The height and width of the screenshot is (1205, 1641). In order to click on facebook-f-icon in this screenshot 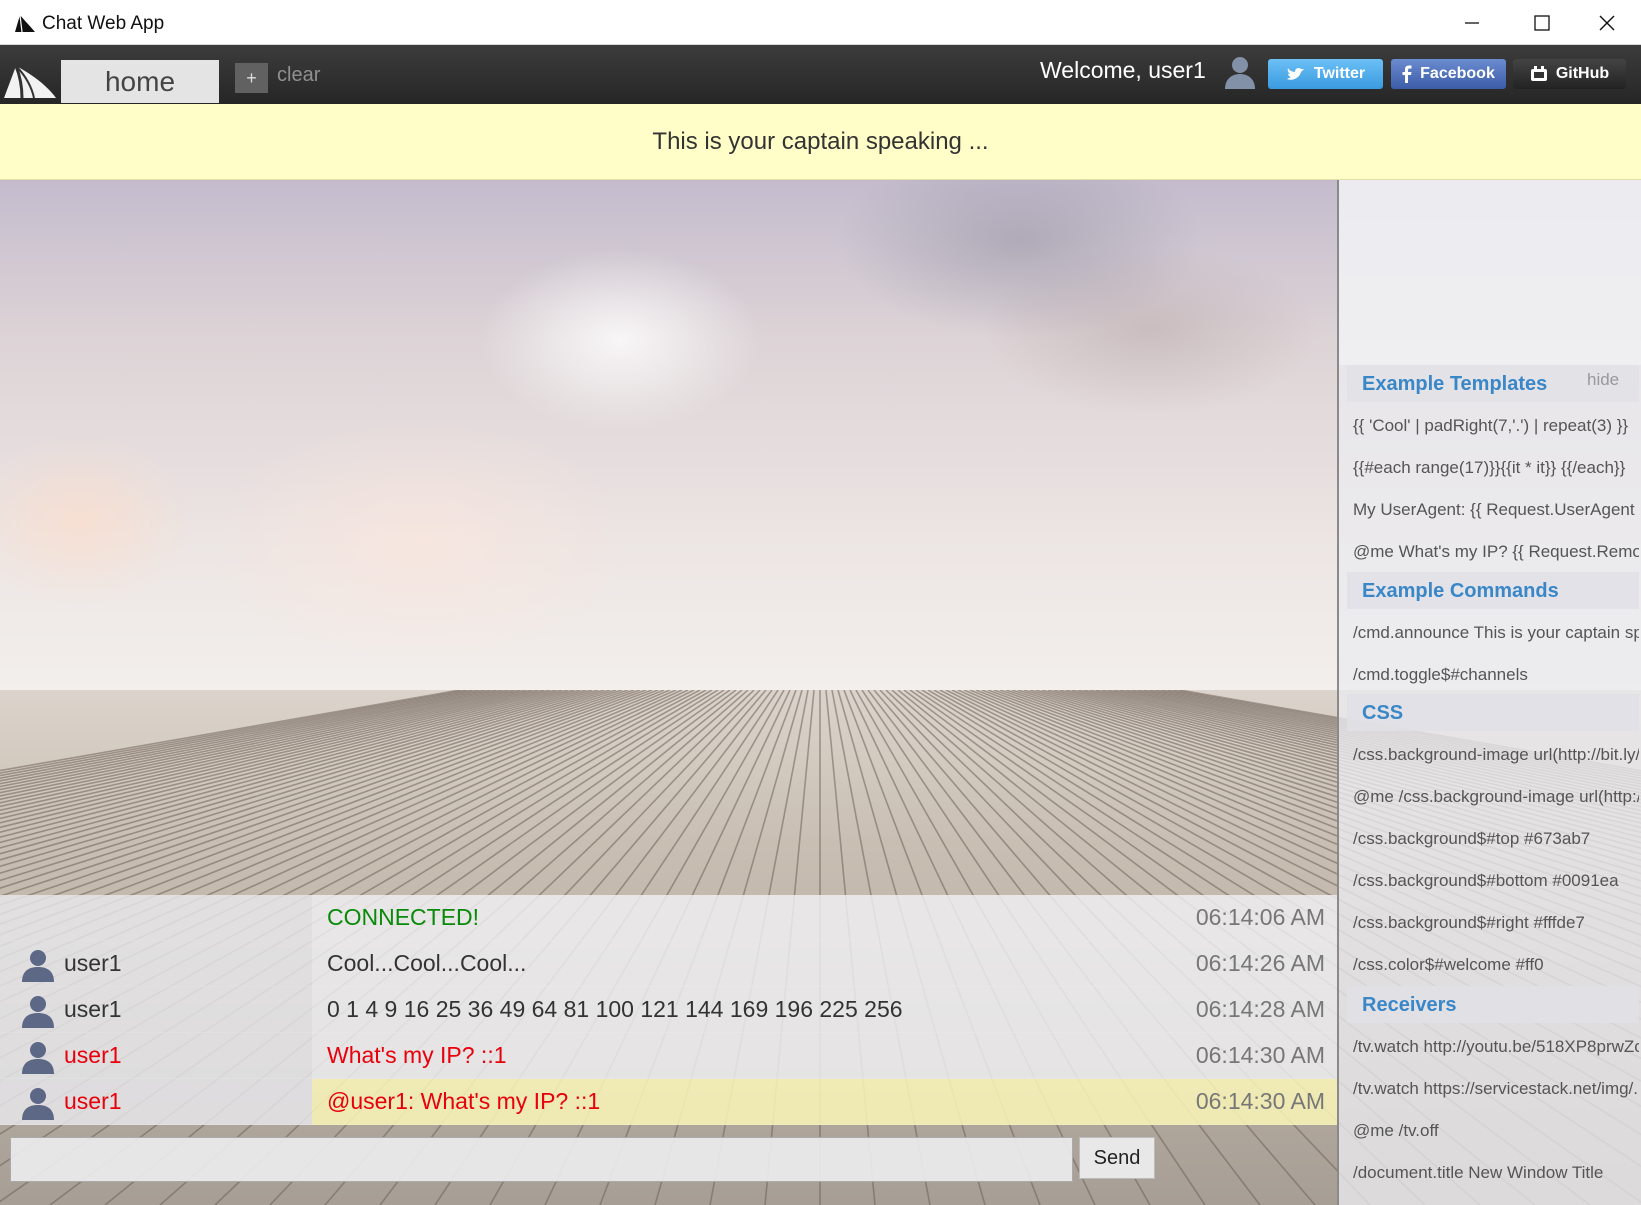, I will do `click(1407, 74)`.